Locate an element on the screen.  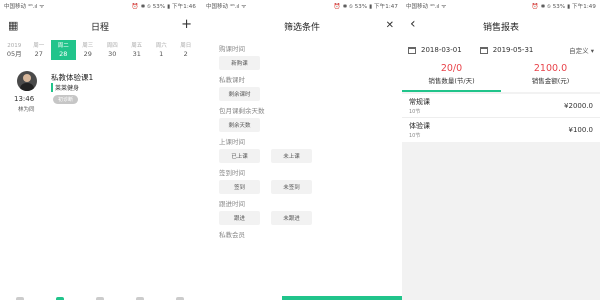
filter-section: 包月课剩余天数剩余天数 is located at coordinates (302, 118).